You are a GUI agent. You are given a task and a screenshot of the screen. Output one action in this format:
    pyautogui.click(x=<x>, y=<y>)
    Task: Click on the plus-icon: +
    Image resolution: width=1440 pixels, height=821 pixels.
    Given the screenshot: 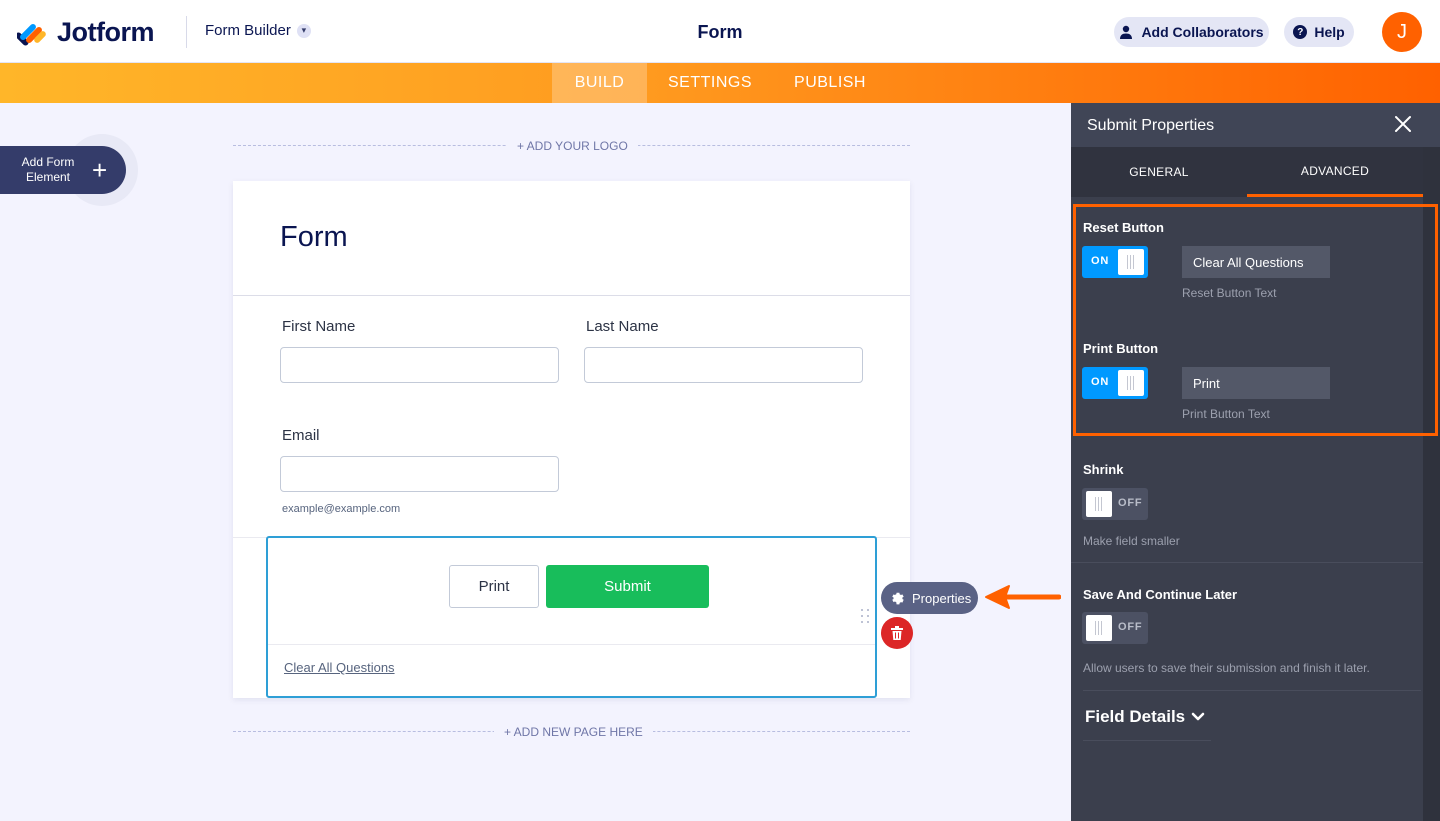 What is the action you would take?
    pyautogui.click(x=100, y=170)
    